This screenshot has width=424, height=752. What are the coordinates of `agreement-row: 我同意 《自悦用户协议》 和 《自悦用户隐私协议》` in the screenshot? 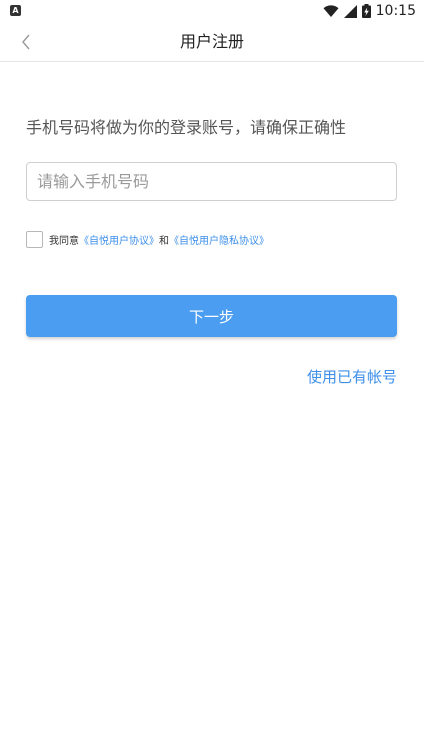 It's located at (147, 239).